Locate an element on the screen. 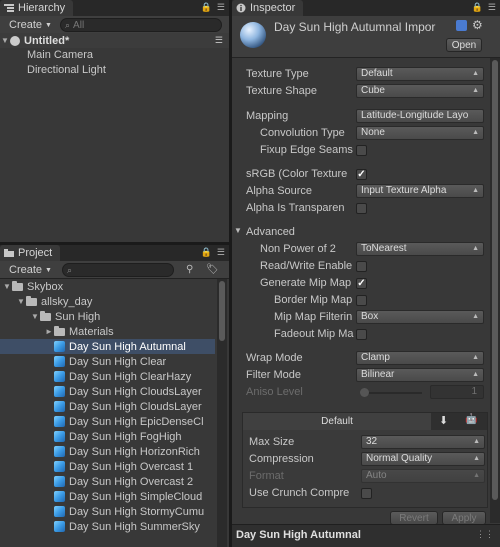 This screenshot has height=547, width=500. mapping-dropdown: Latitude-Longitude Layo is located at coordinates (420, 116).